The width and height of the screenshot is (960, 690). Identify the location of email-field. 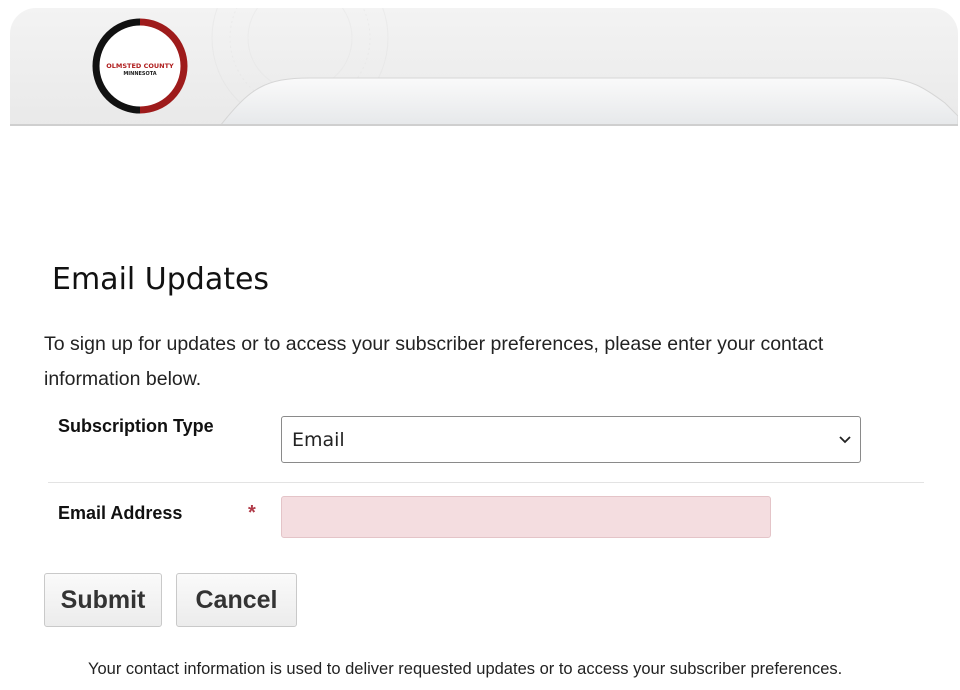
(526, 517).